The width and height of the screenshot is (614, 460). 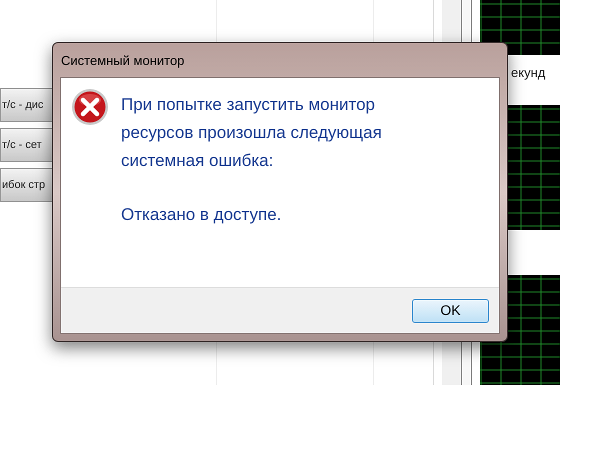 I want to click on graph-label: екунд, so click(x=528, y=73).